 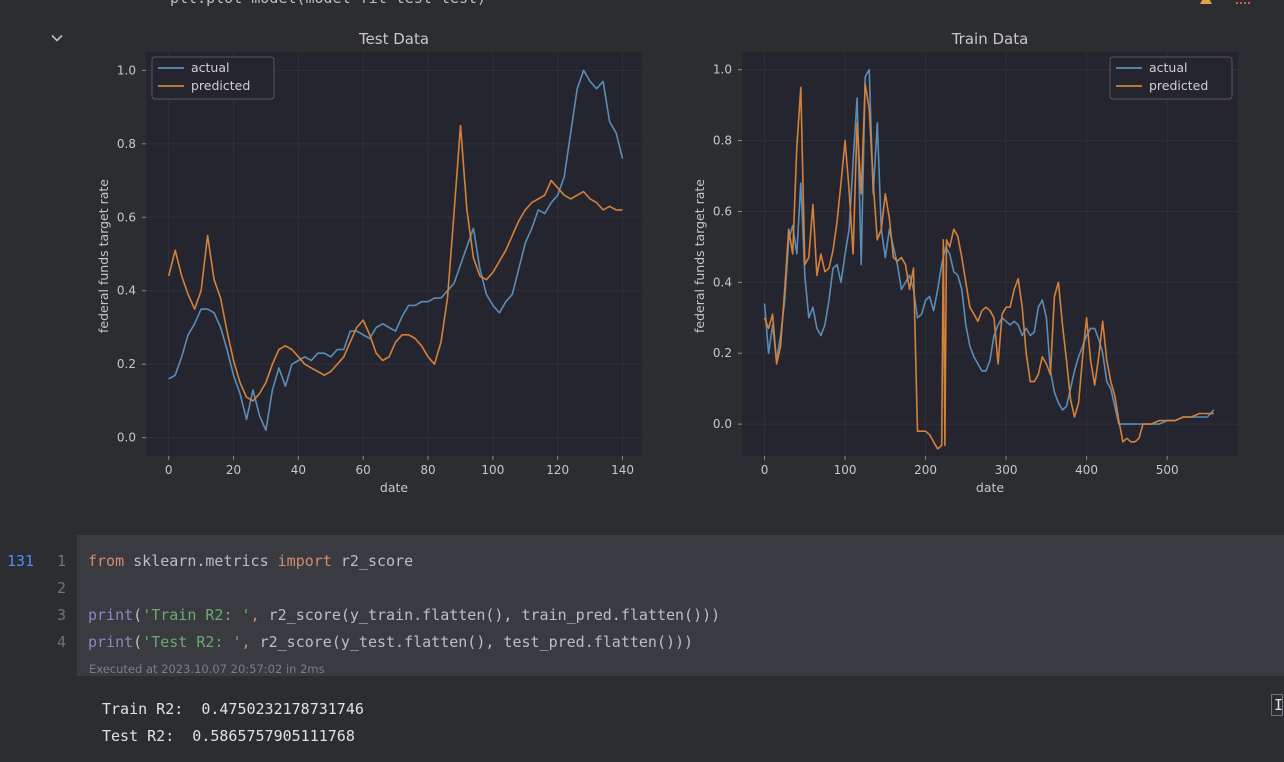 I want to click on string-literal: 'Train R2: ', so click(x=196, y=615).